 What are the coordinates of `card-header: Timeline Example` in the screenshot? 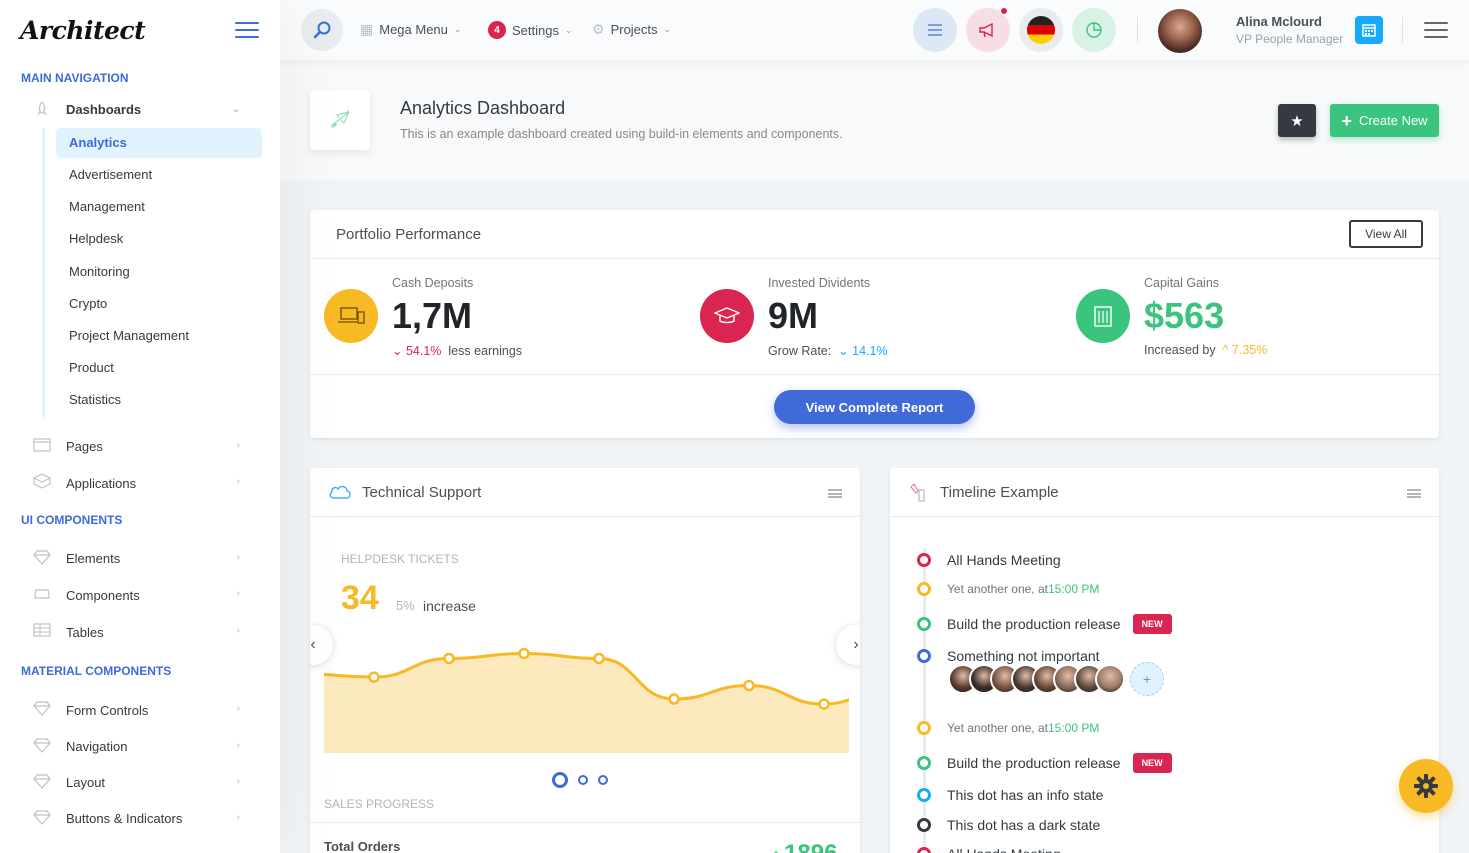 It's located at (1164, 492).